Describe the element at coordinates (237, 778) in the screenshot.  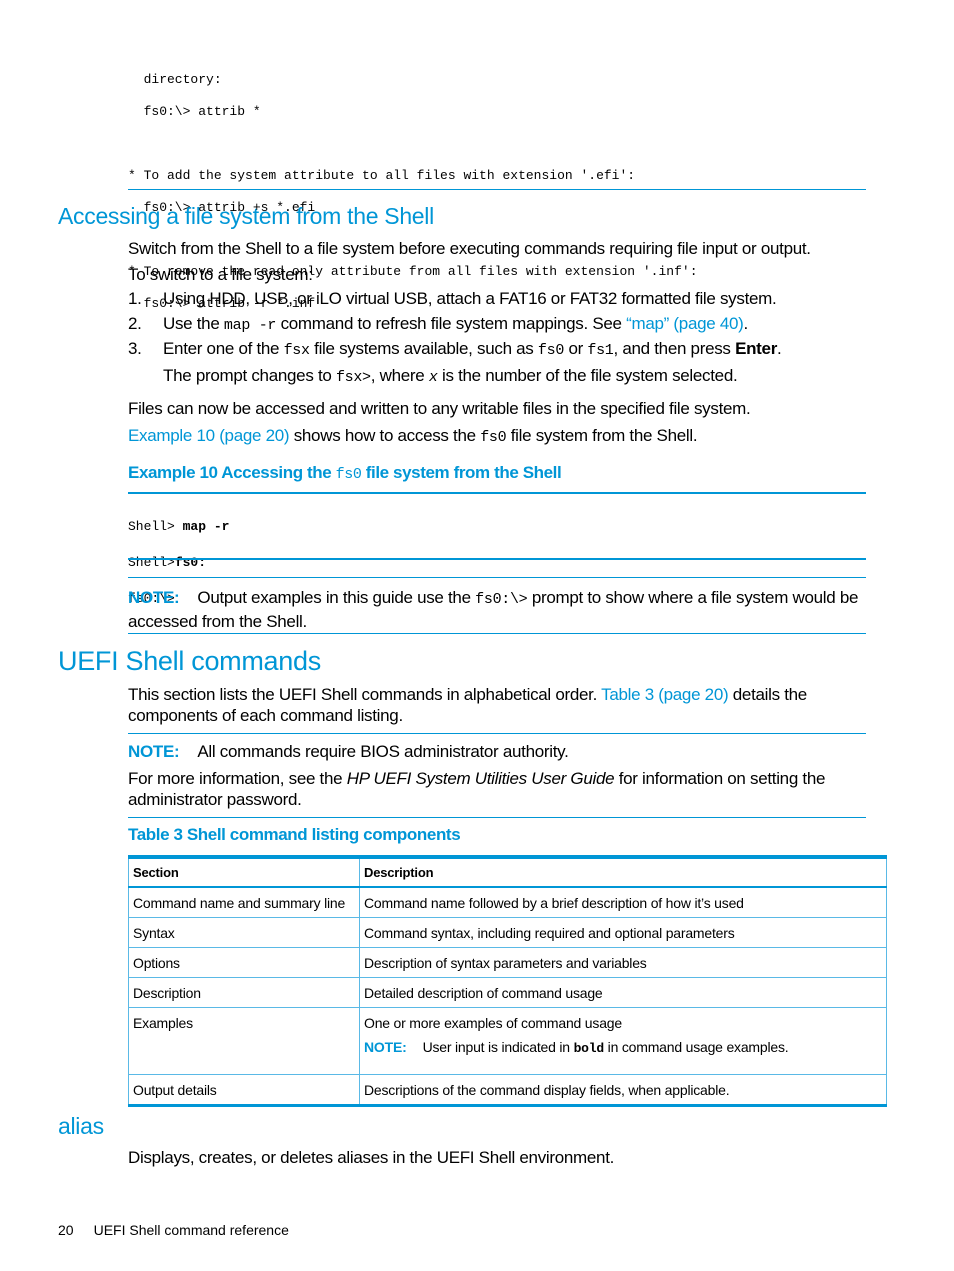
I see `text: For more information, see the` at that location.